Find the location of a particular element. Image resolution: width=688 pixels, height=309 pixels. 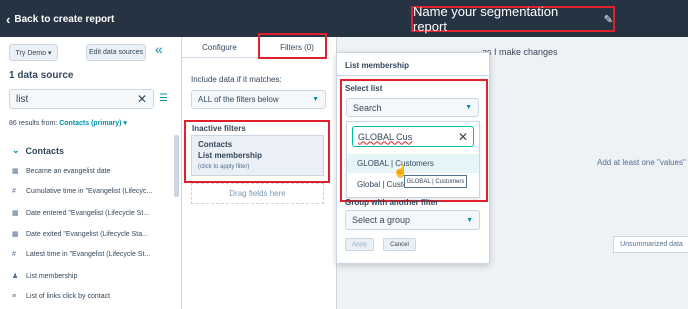

property-search-input: list ✕ is located at coordinates (81, 99).